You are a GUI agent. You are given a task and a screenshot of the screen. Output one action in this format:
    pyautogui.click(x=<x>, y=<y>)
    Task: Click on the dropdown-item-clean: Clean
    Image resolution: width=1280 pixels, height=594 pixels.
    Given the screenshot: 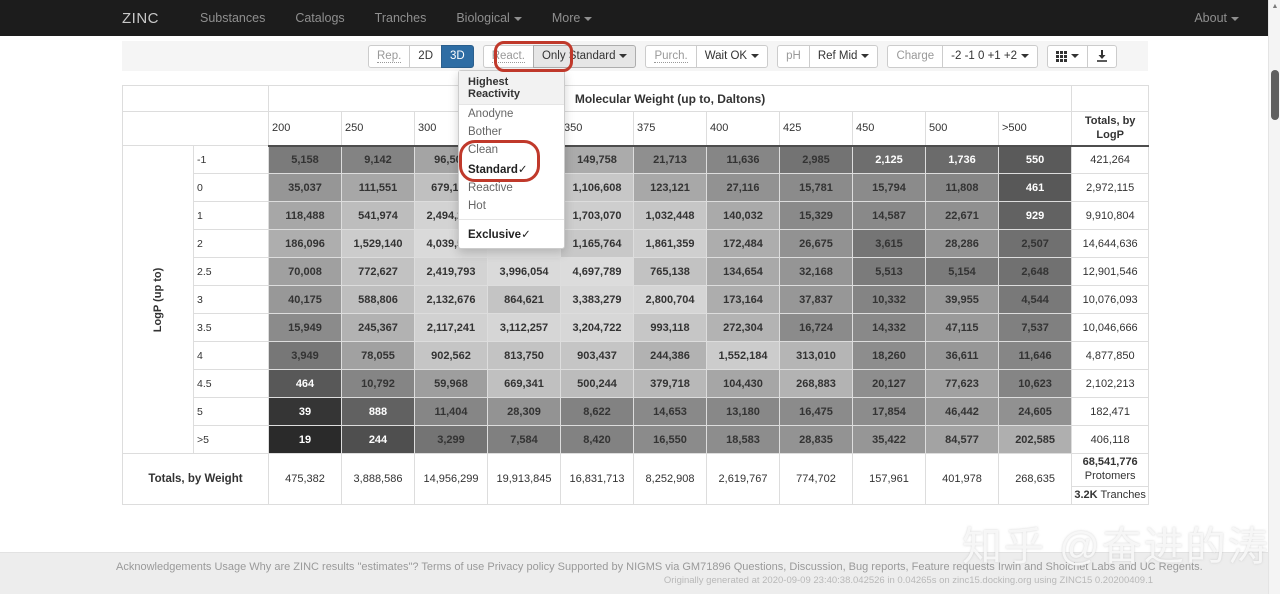 What is the action you would take?
    pyautogui.click(x=511, y=150)
    